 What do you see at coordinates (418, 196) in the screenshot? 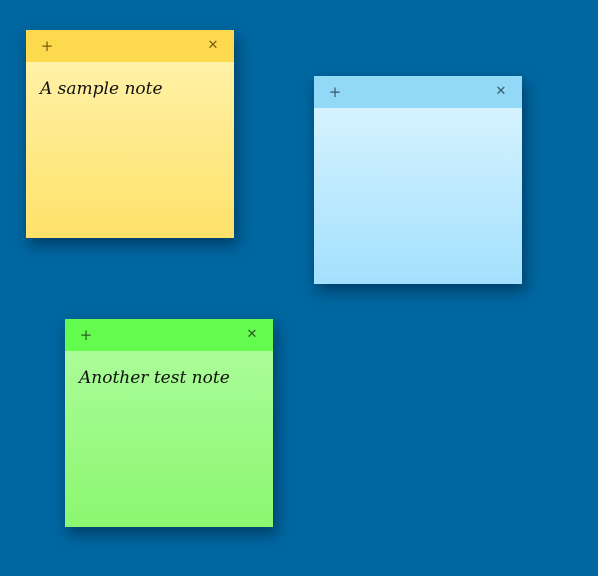
I see `note-text-area` at bounding box center [418, 196].